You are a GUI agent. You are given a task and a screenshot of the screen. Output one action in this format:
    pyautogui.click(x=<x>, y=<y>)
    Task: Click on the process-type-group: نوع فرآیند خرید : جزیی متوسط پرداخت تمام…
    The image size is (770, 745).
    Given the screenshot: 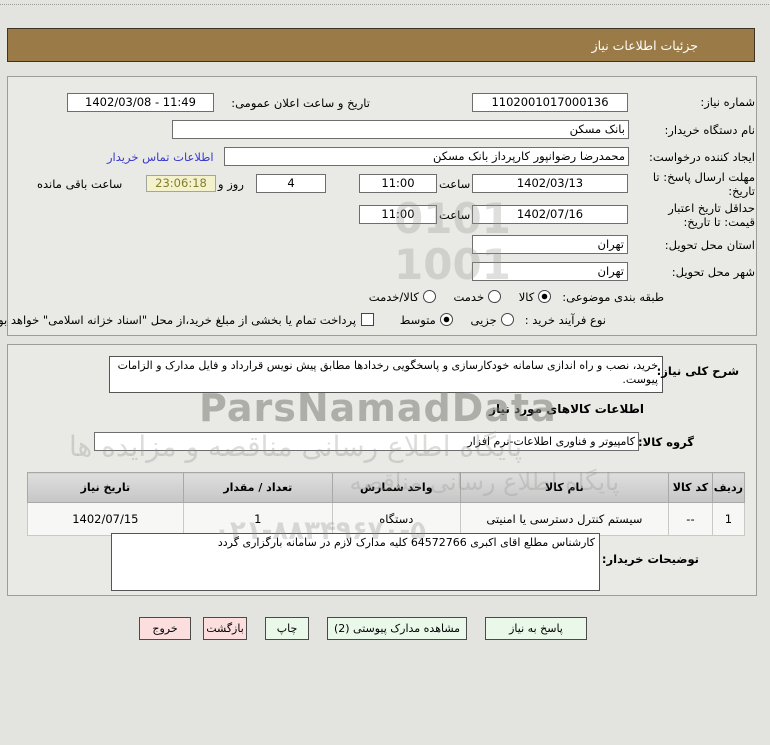 What is the action you would take?
    pyautogui.click(x=303, y=320)
    